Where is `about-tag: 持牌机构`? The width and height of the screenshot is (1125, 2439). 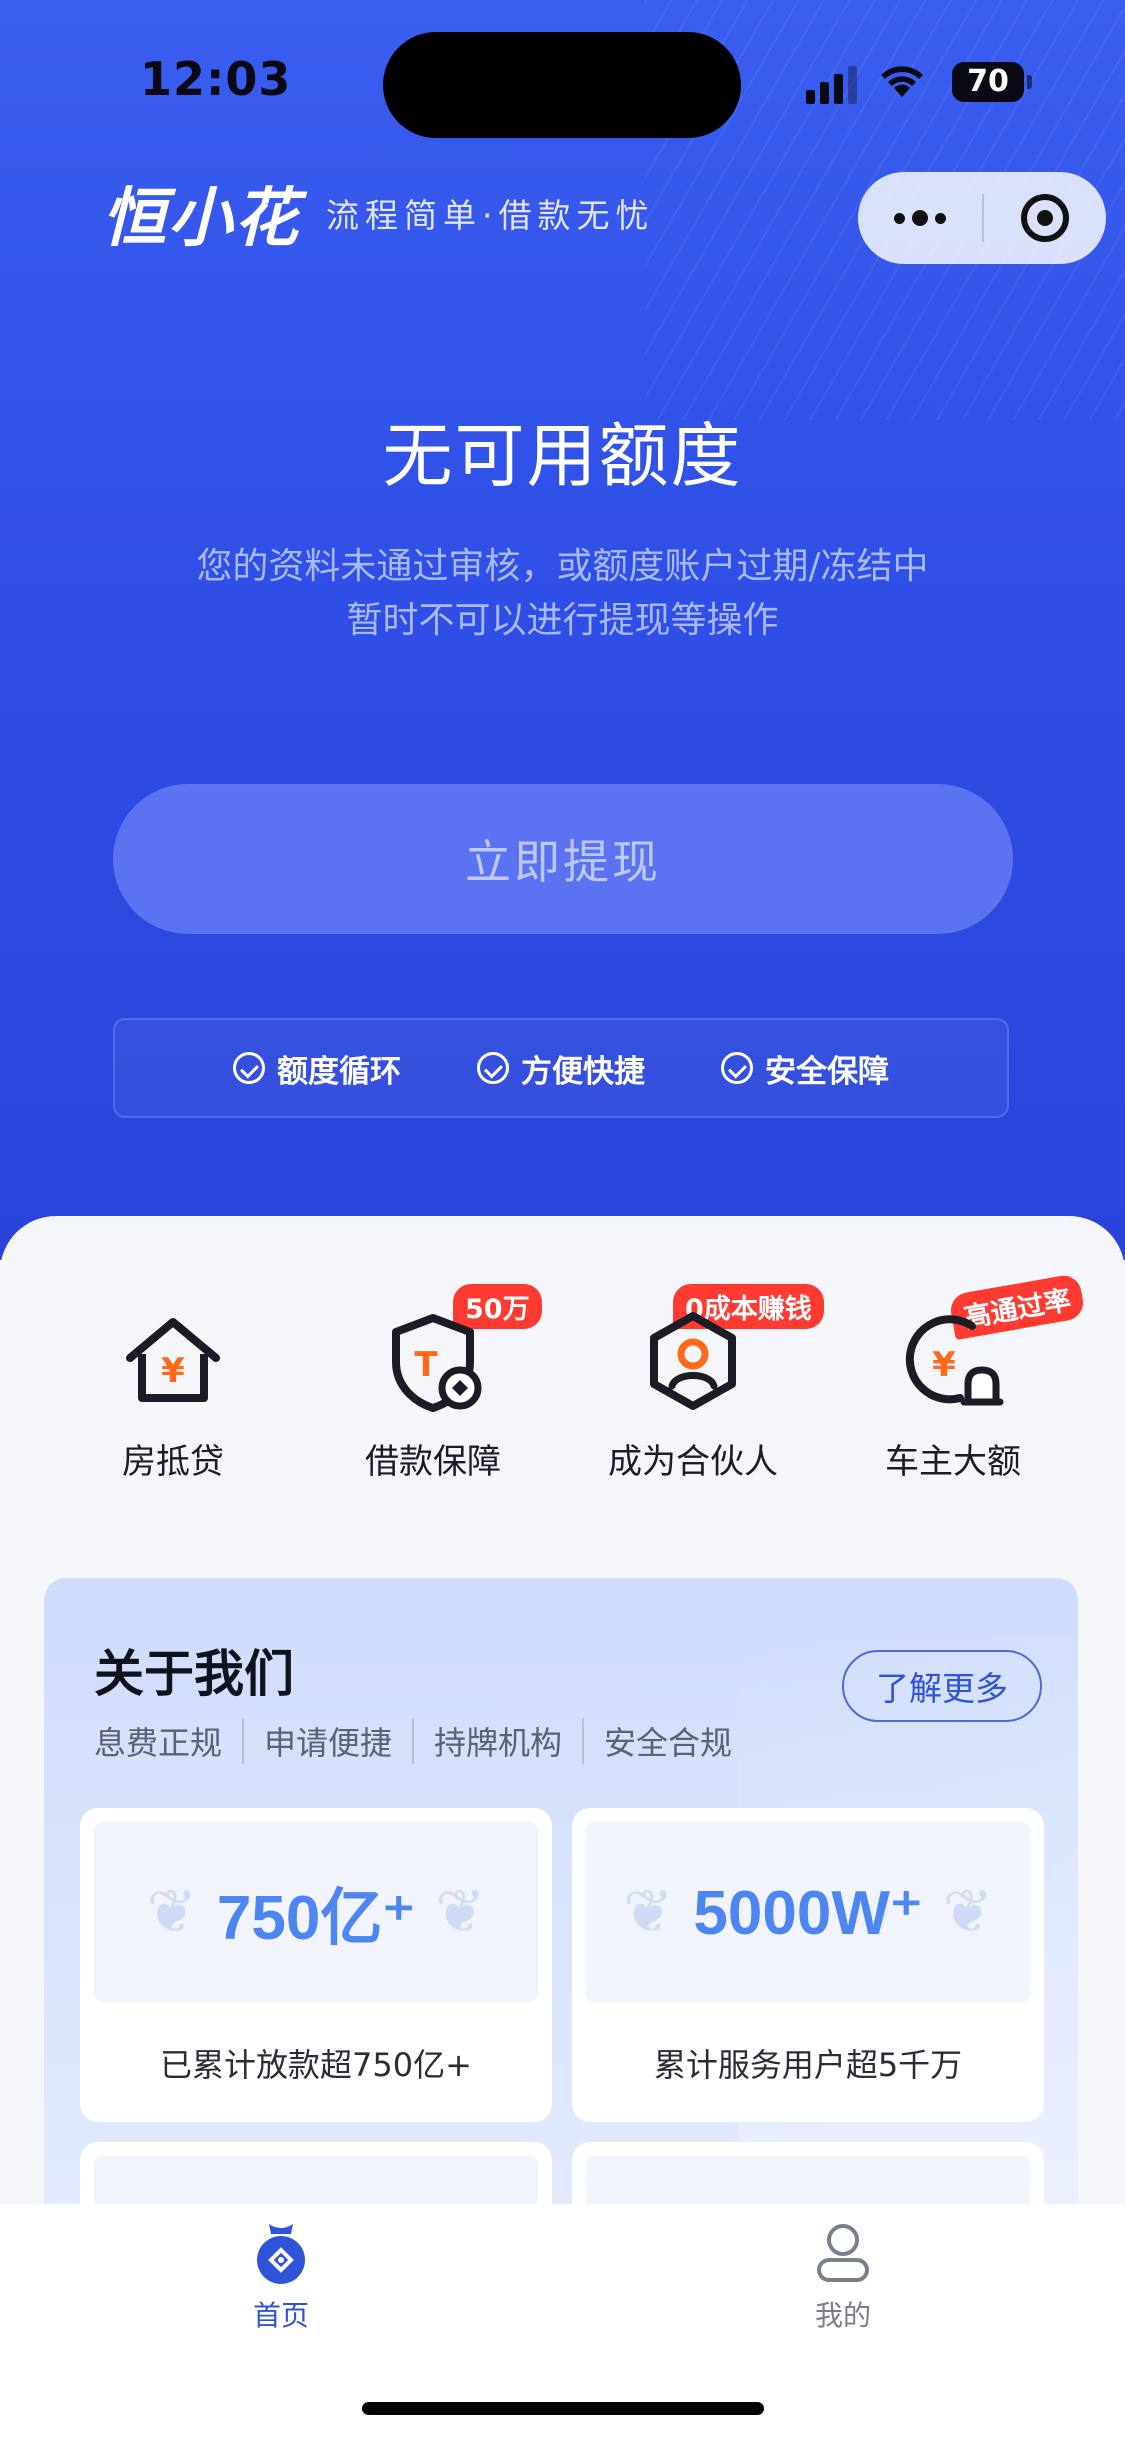 about-tag: 持牌机构 is located at coordinates (497, 1741).